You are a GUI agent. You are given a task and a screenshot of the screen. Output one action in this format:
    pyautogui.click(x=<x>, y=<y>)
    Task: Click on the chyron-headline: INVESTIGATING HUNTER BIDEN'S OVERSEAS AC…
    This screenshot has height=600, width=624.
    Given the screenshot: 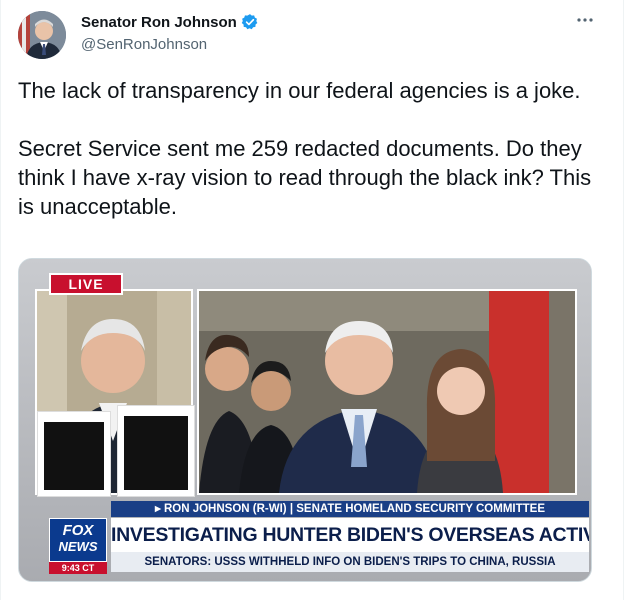 What is the action you would take?
    pyautogui.click(x=350, y=535)
    